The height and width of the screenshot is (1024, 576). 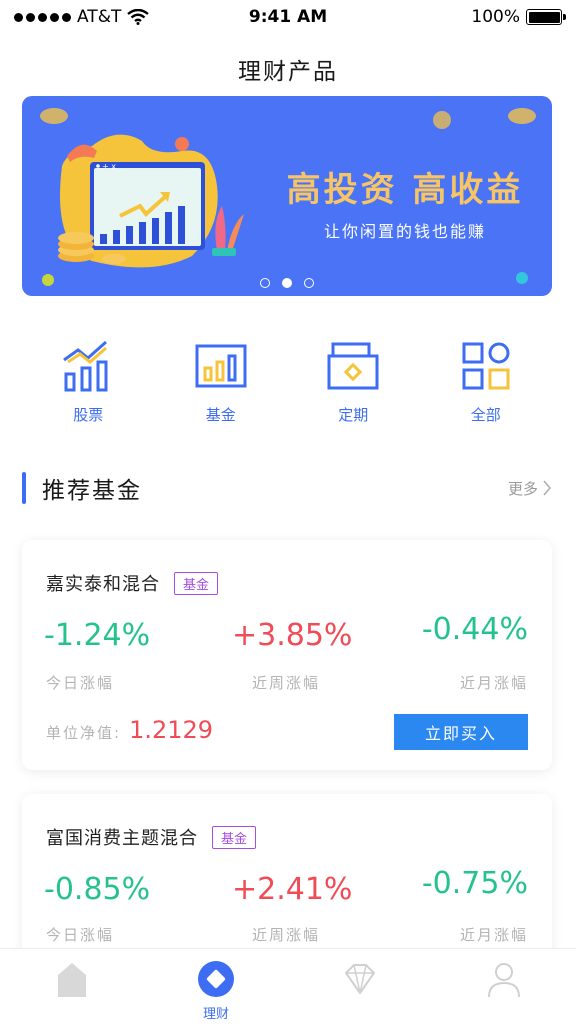 What do you see at coordinates (142, 197) in the screenshot?
I see `banner-illustration: + x` at bounding box center [142, 197].